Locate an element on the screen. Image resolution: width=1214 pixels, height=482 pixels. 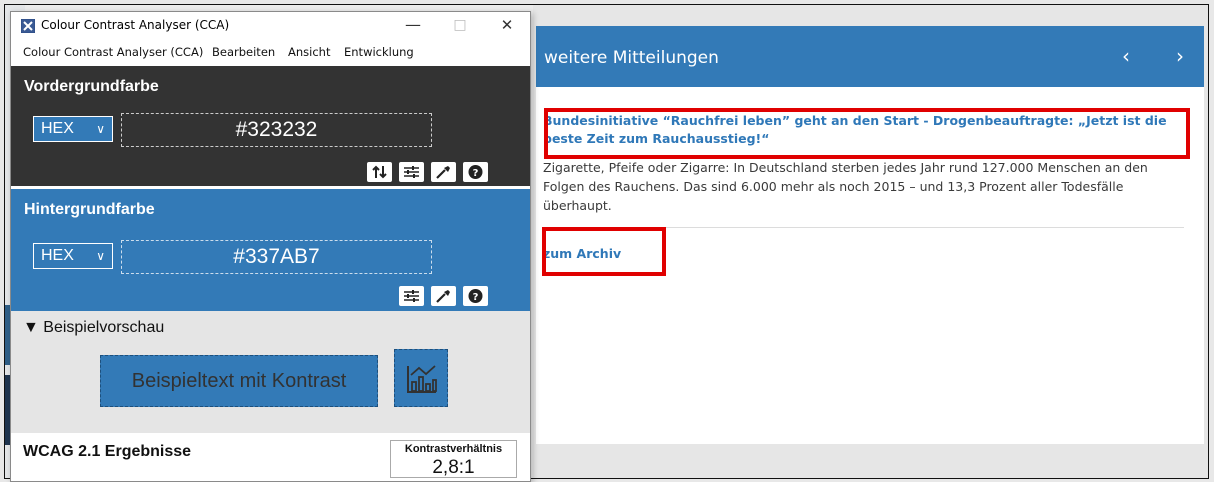
prev-arrow-icon: ‹ is located at coordinates (1126, 56).